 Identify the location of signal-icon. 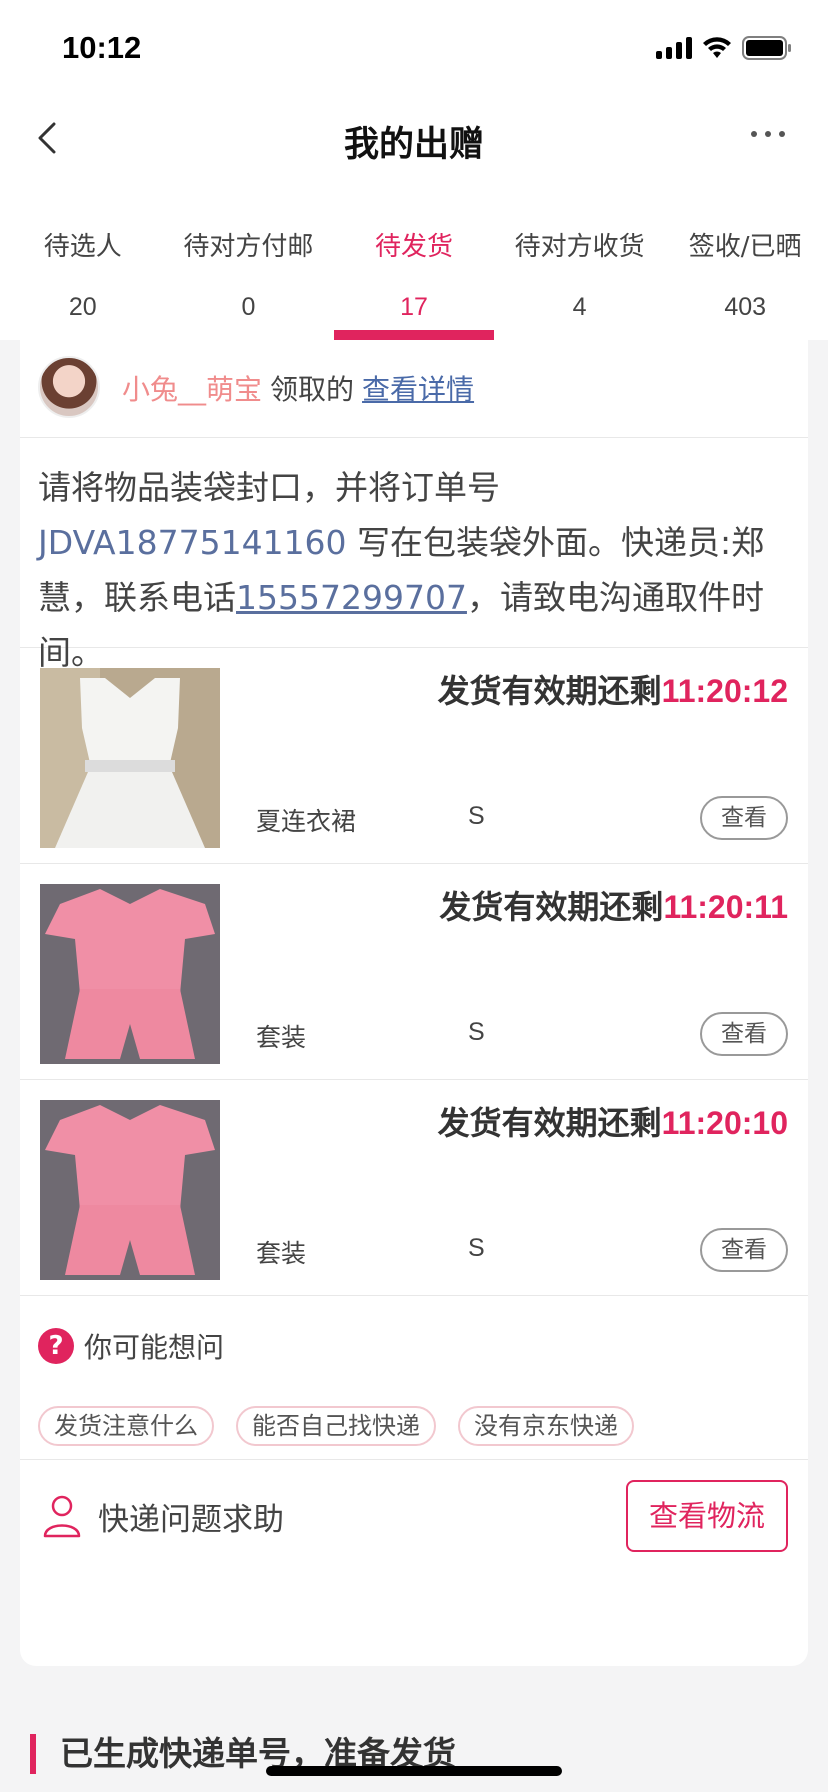
(674, 48).